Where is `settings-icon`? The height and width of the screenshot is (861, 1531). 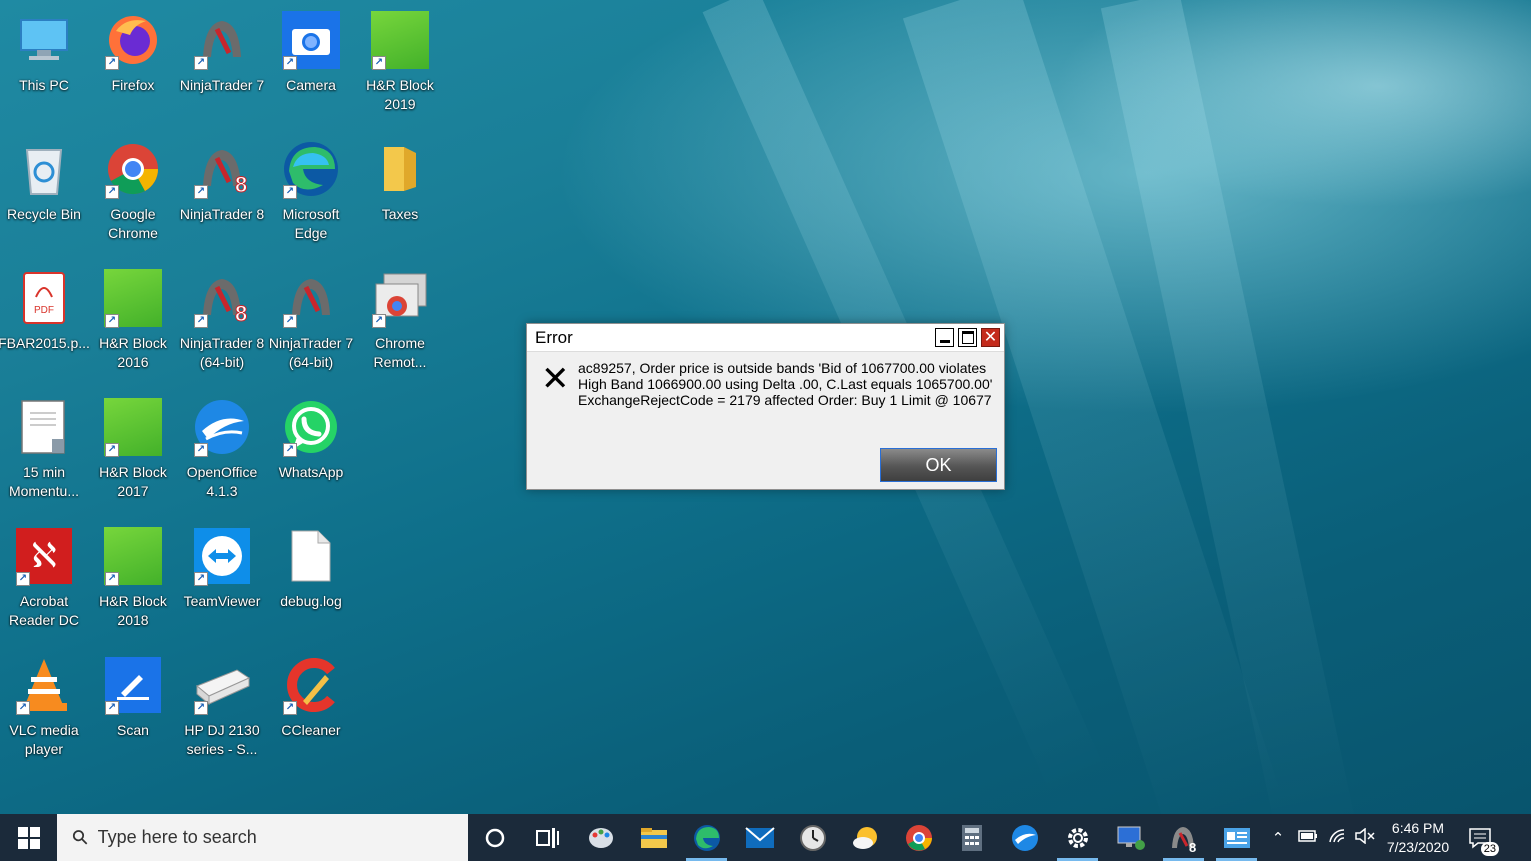
settings-icon is located at coordinates (1077, 837).